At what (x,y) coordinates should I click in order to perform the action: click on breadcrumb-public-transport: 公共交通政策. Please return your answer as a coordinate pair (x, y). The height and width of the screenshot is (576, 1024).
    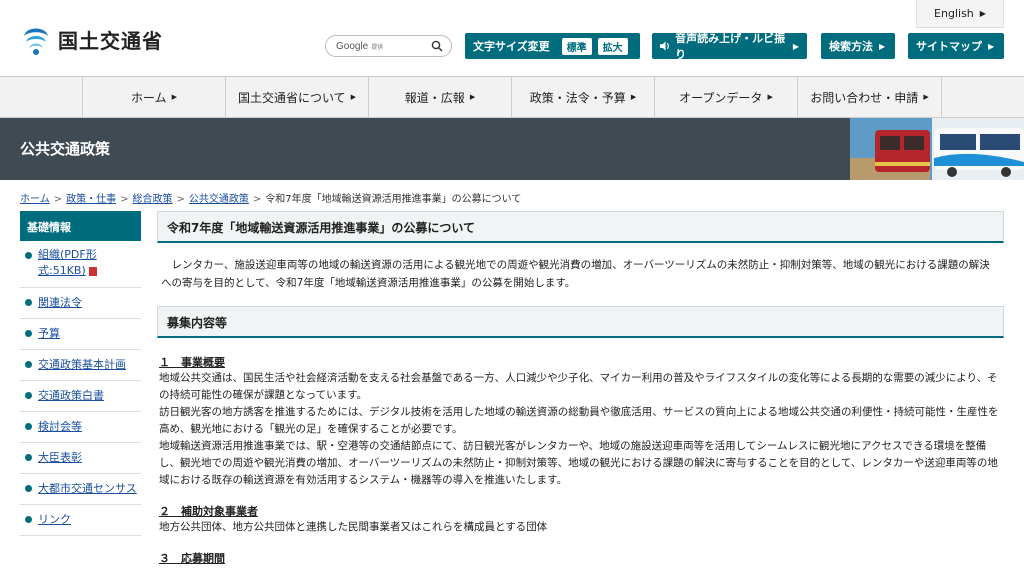
    Looking at the image, I should click on (219, 199).